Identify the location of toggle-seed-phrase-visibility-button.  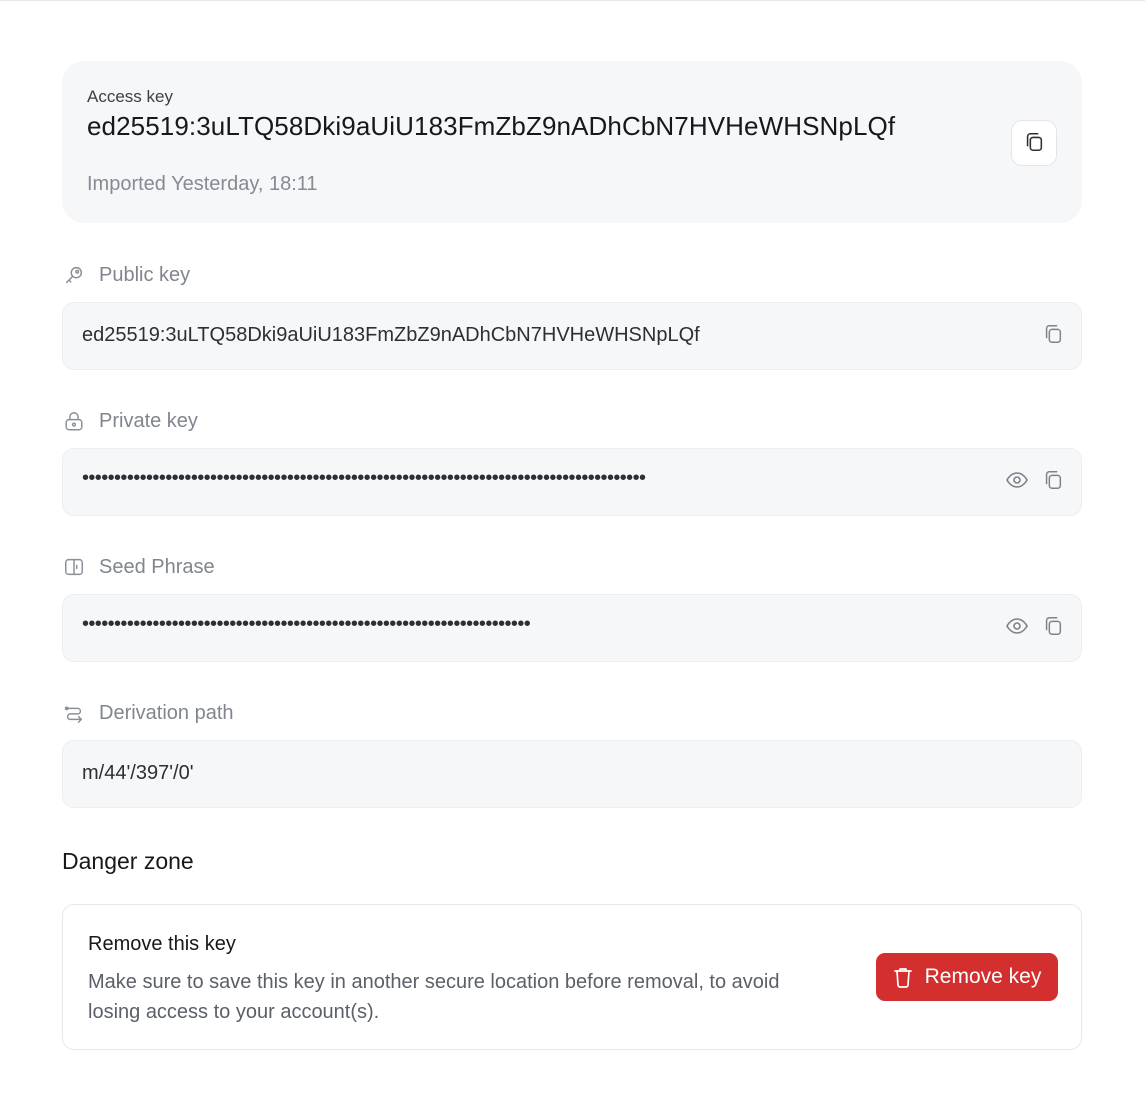
(1017, 628).